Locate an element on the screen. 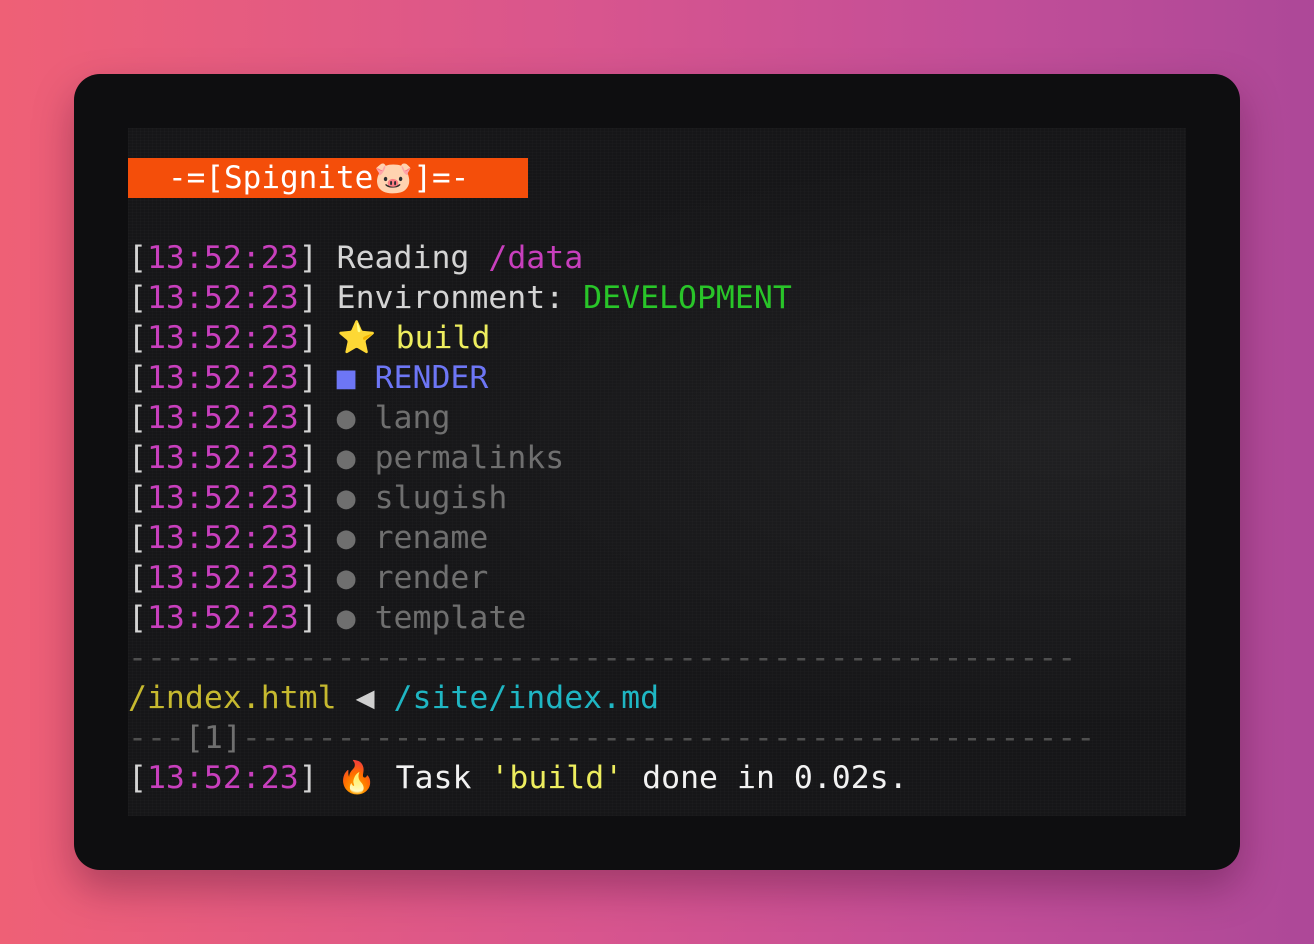 The image size is (1314, 944). environment-label: Environment: is located at coordinates (450, 298).